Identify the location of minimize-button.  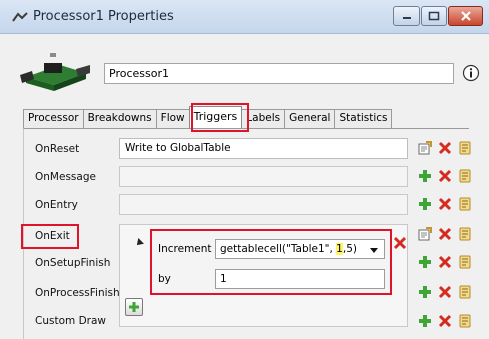
(406, 16).